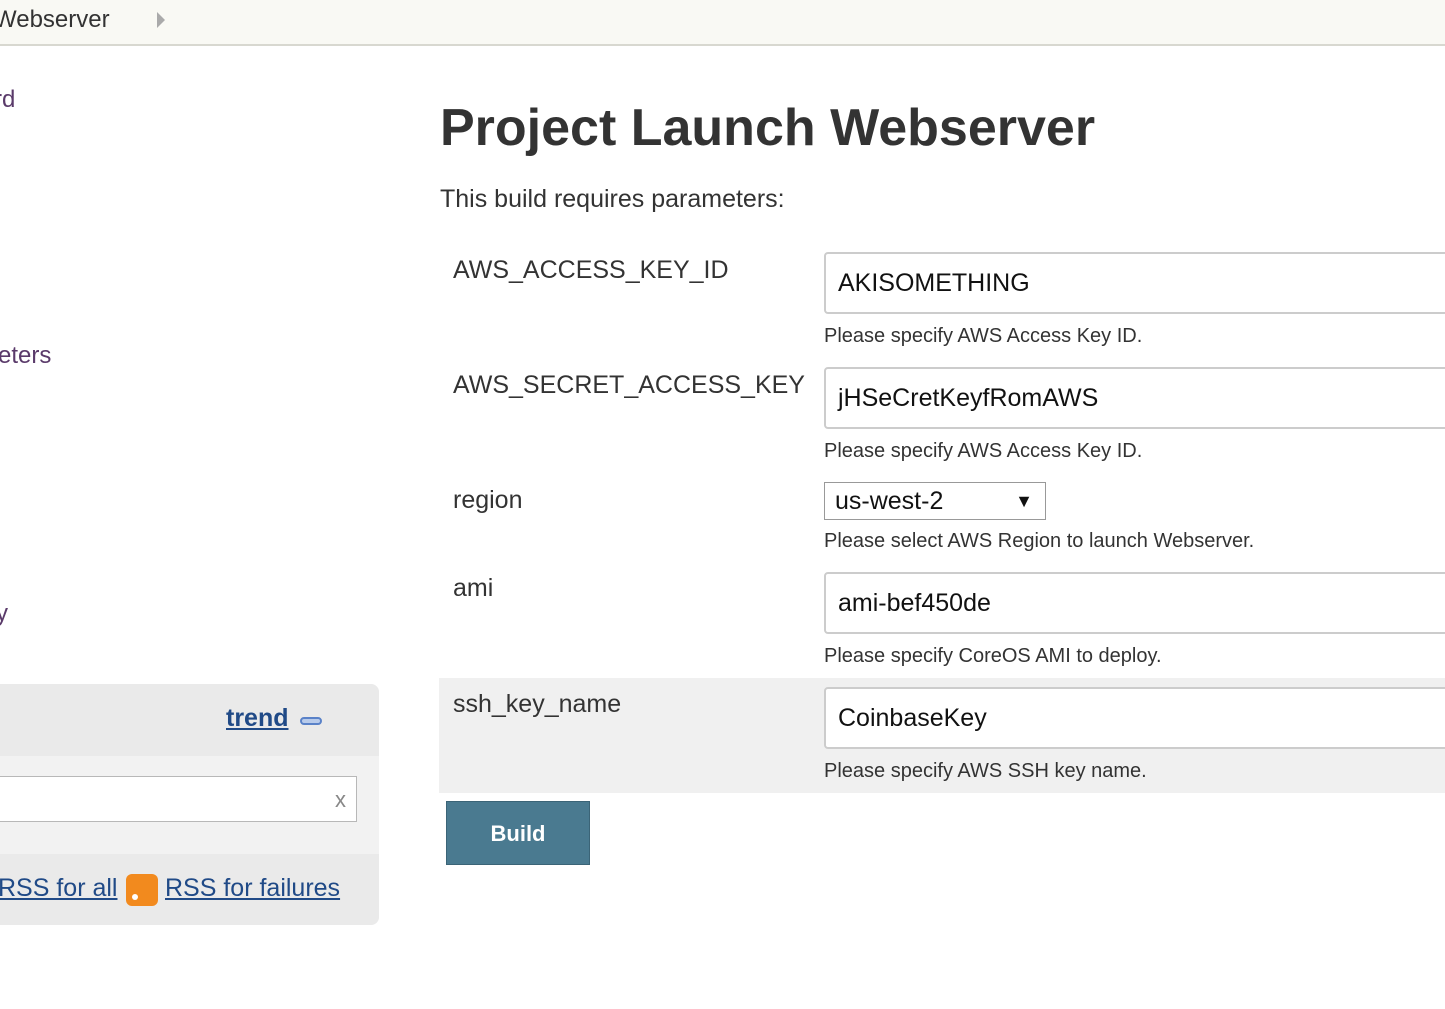  What do you see at coordinates (178, 799) in the screenshot?
I see `build-filter-input: x` at bounding box center [178, 799].